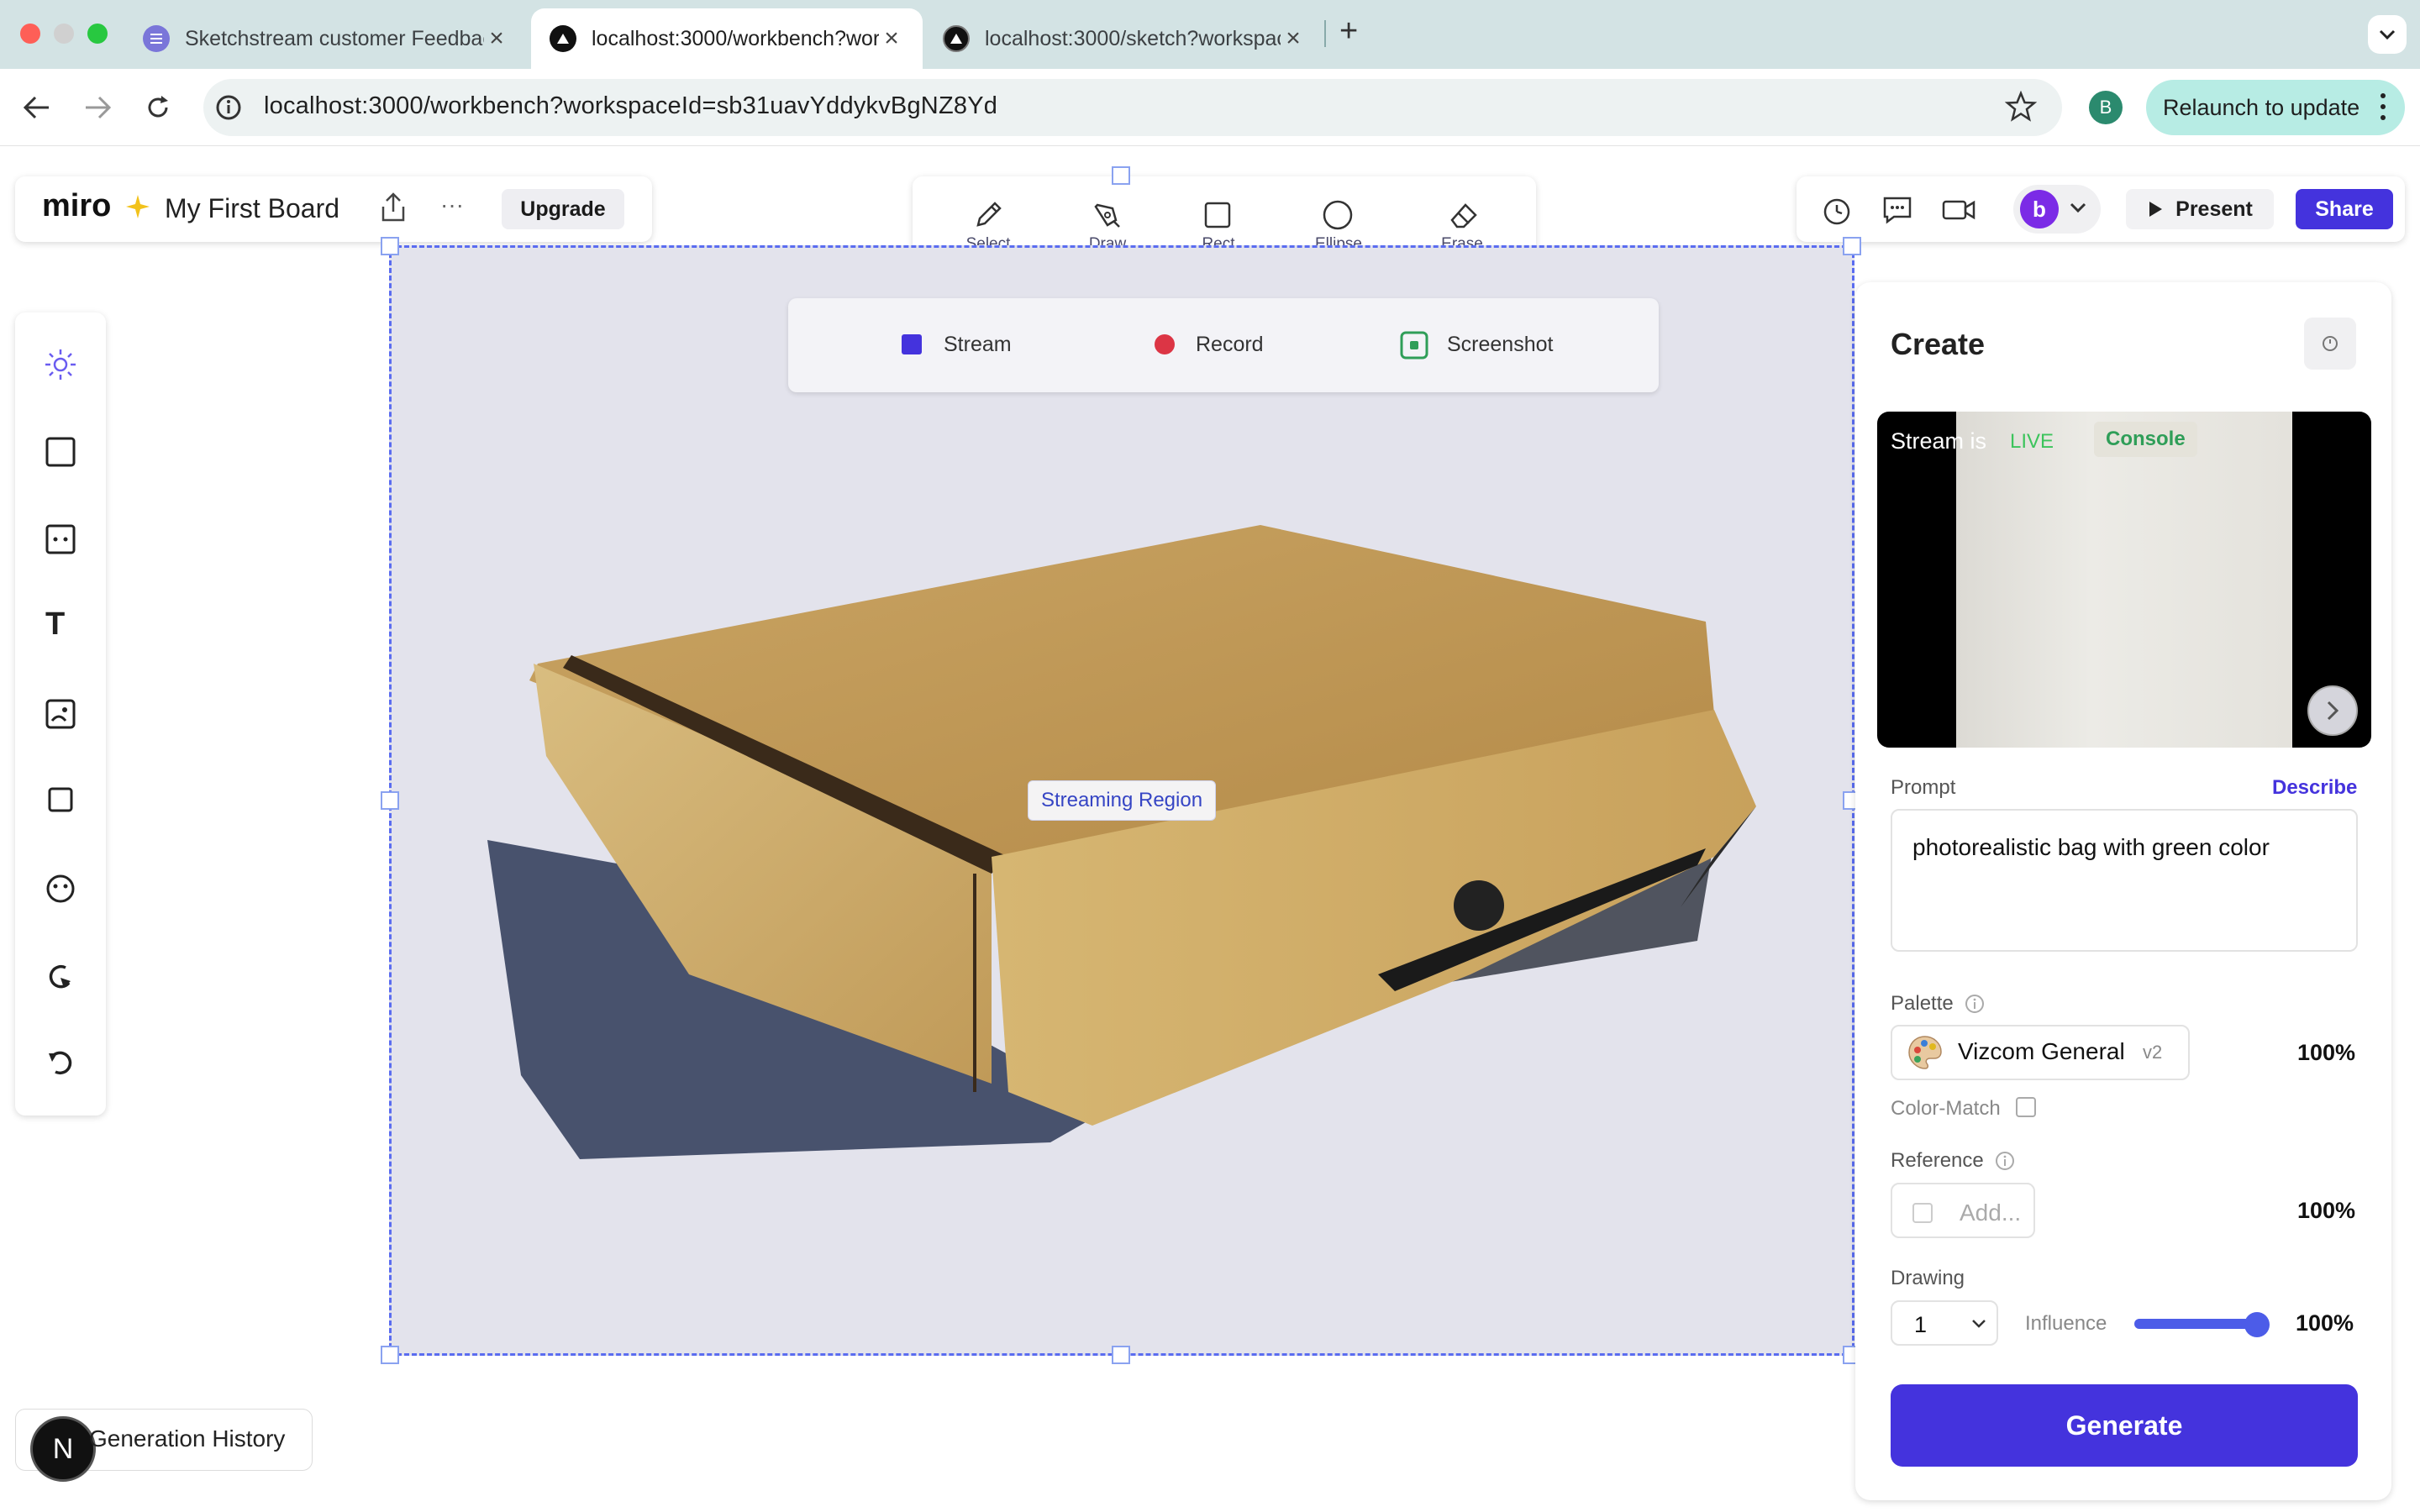  I want to click on site-info-icon, so click(228, 107).